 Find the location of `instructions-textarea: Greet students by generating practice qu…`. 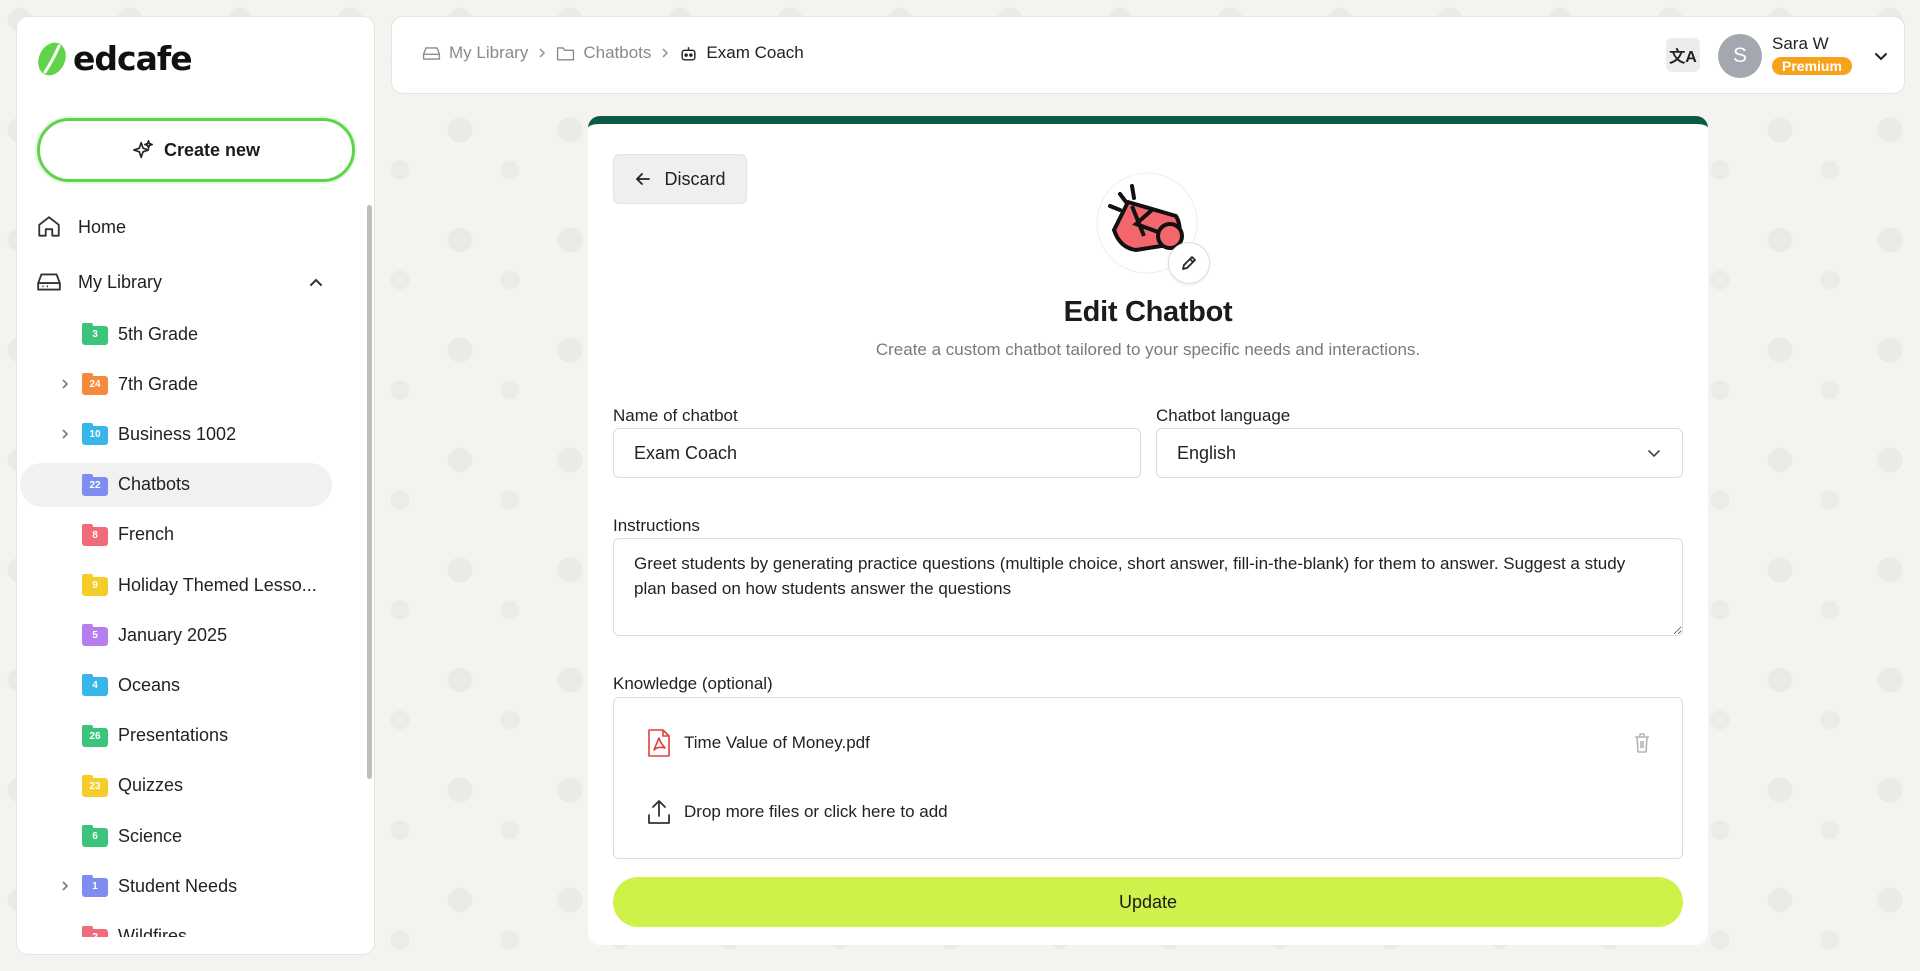

instructions-textarea: Greet students by generating practice qu… is located at coordinates (1148, 587).